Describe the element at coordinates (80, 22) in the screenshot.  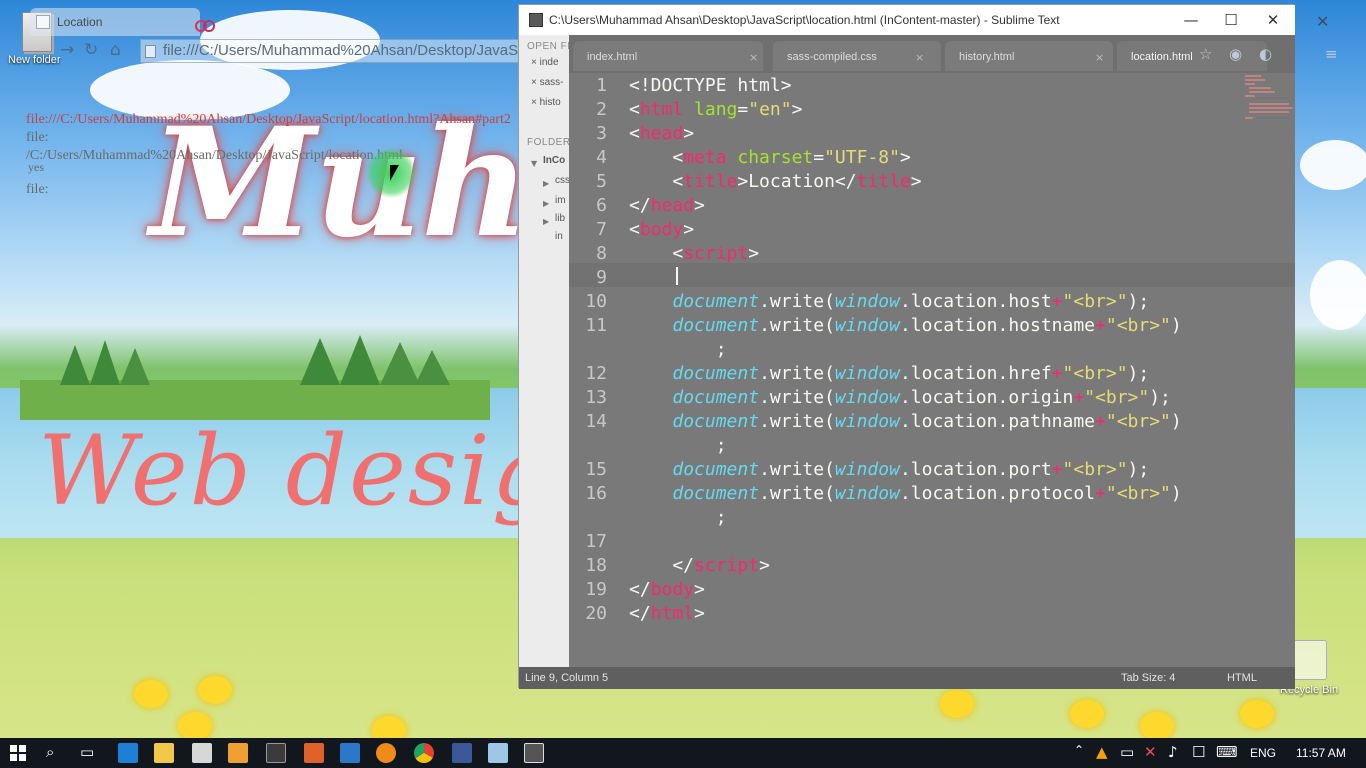
I see `browser-tab-title: Location` at that location.